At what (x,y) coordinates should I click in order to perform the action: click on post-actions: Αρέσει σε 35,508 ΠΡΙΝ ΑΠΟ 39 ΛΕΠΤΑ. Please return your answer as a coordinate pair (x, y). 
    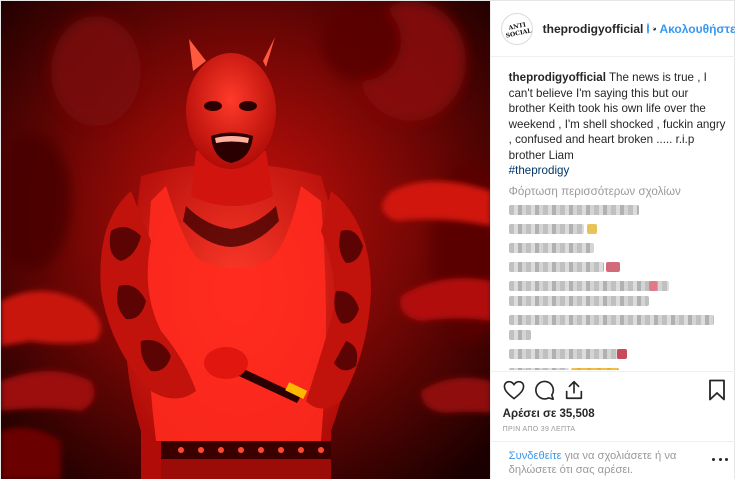
    Looking at the image, I should click on (612, 402).